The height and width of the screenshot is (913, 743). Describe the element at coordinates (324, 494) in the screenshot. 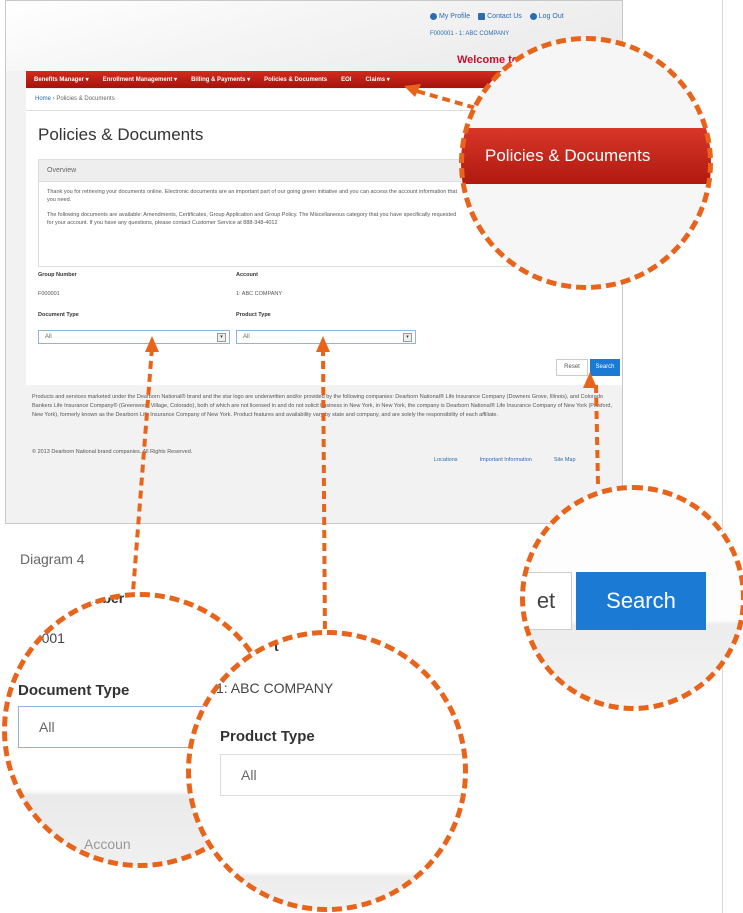

I see `arrow-product-line` at that location.